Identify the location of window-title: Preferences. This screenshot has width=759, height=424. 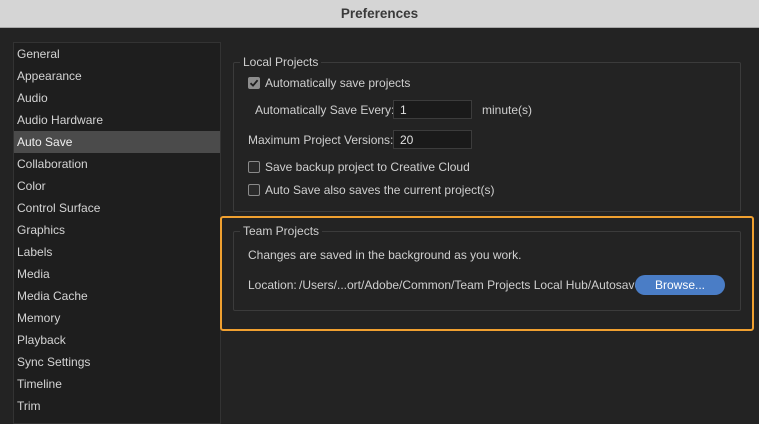
(379, 13).